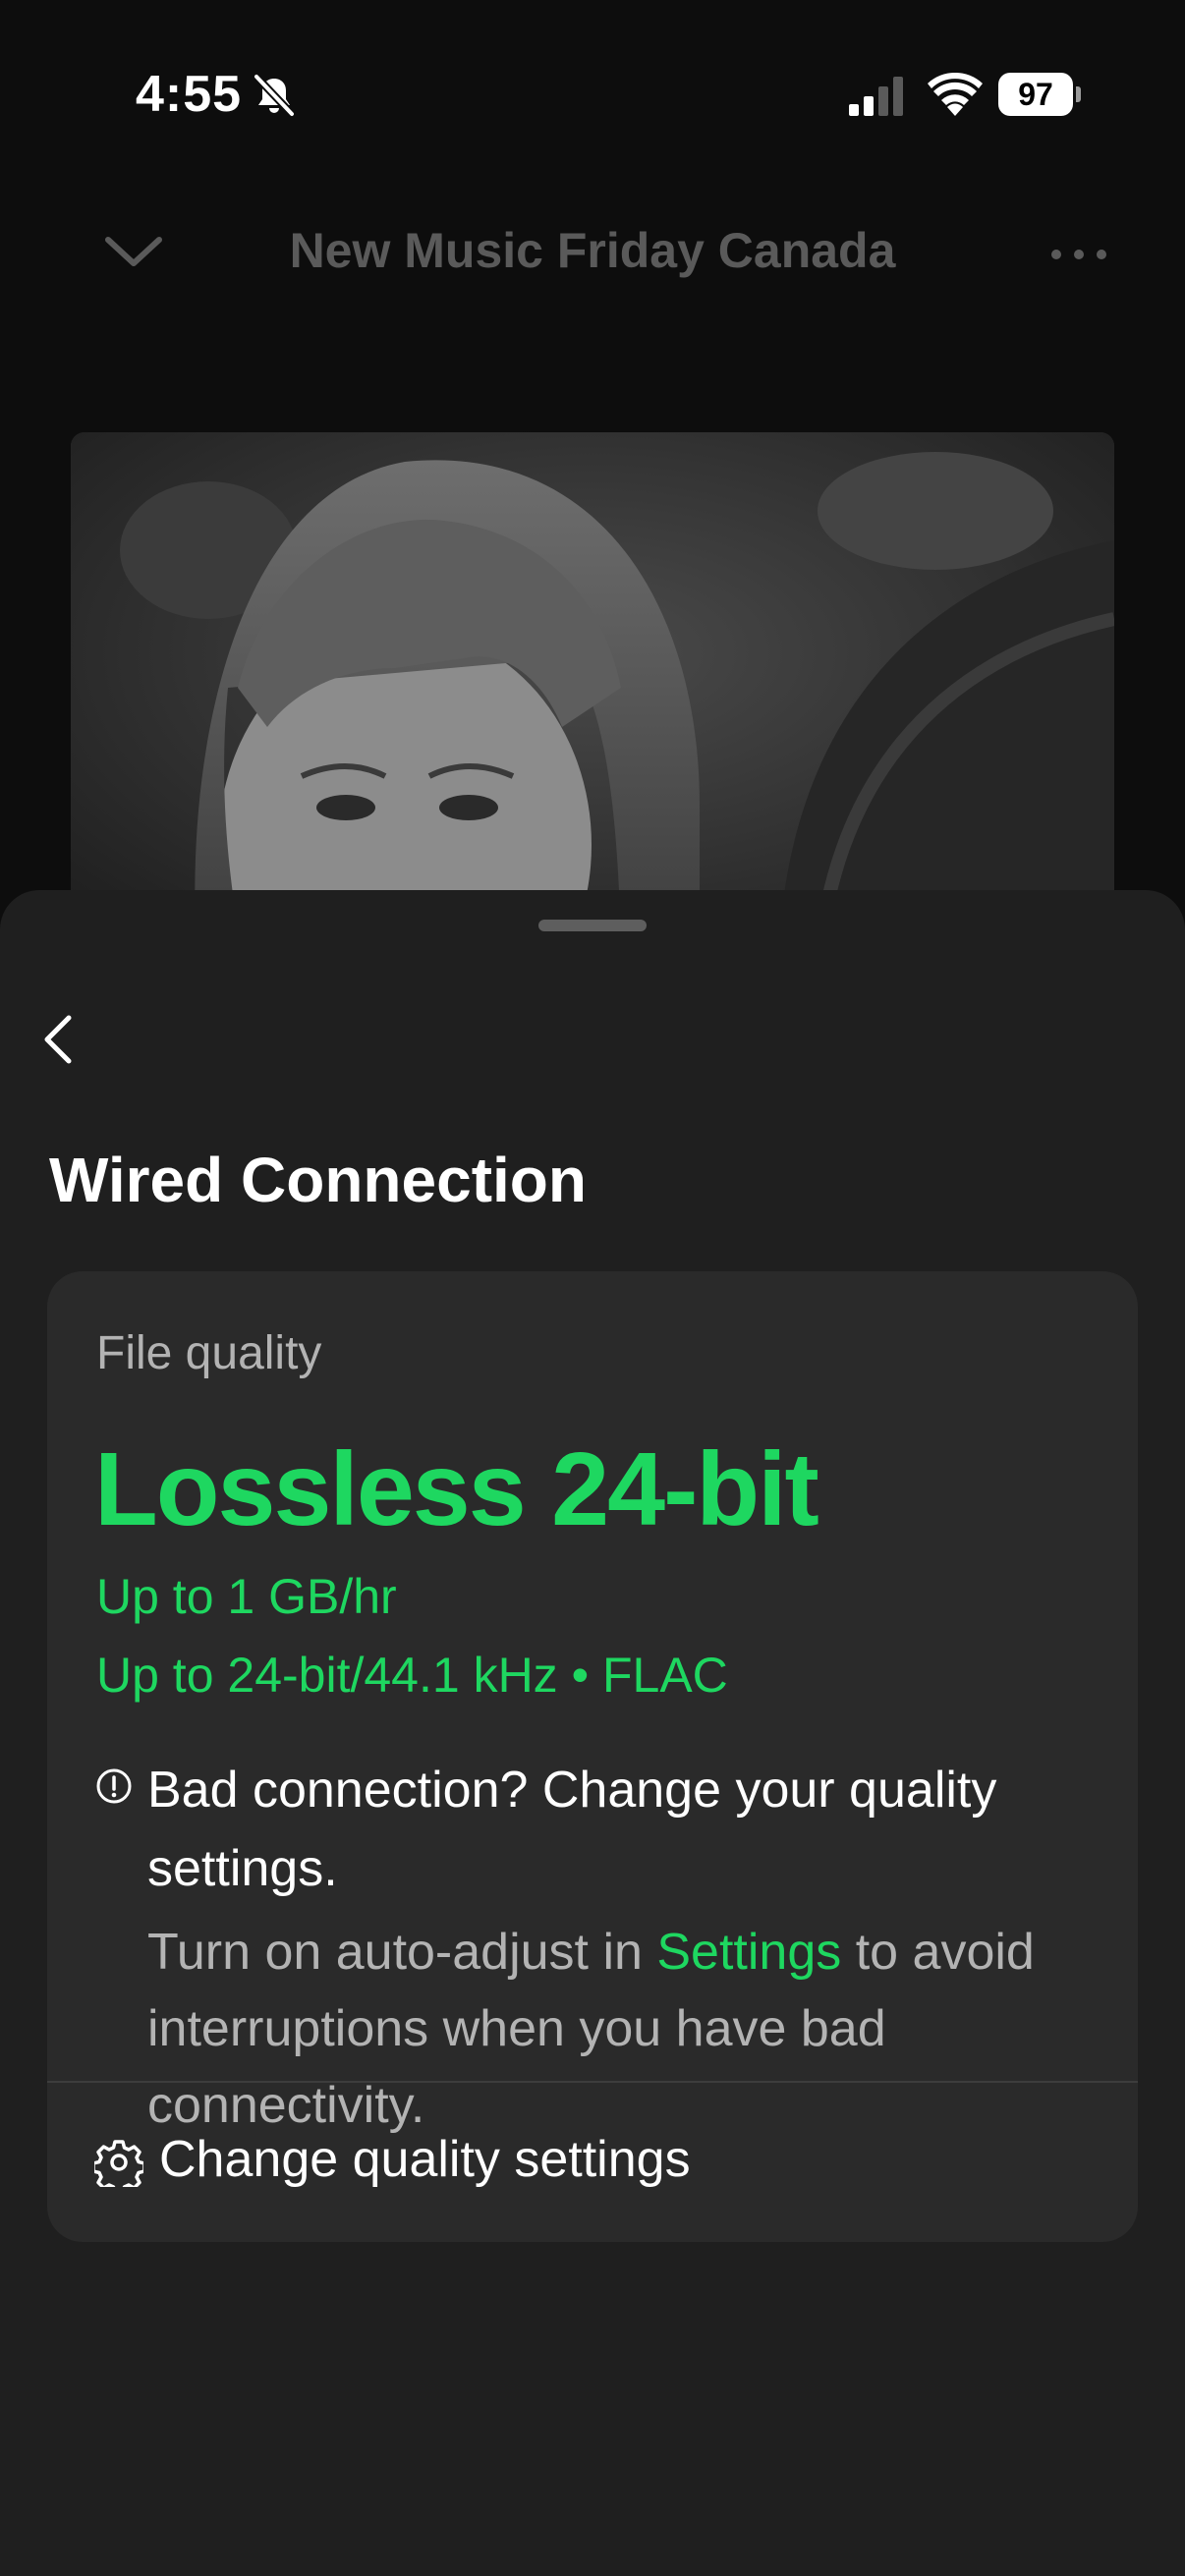 The height and width of the screenshot is (2576, 1185). Describe the element at coordinates (61, 1039) in the screenshot. I see `chevron-left-icon` at that location.